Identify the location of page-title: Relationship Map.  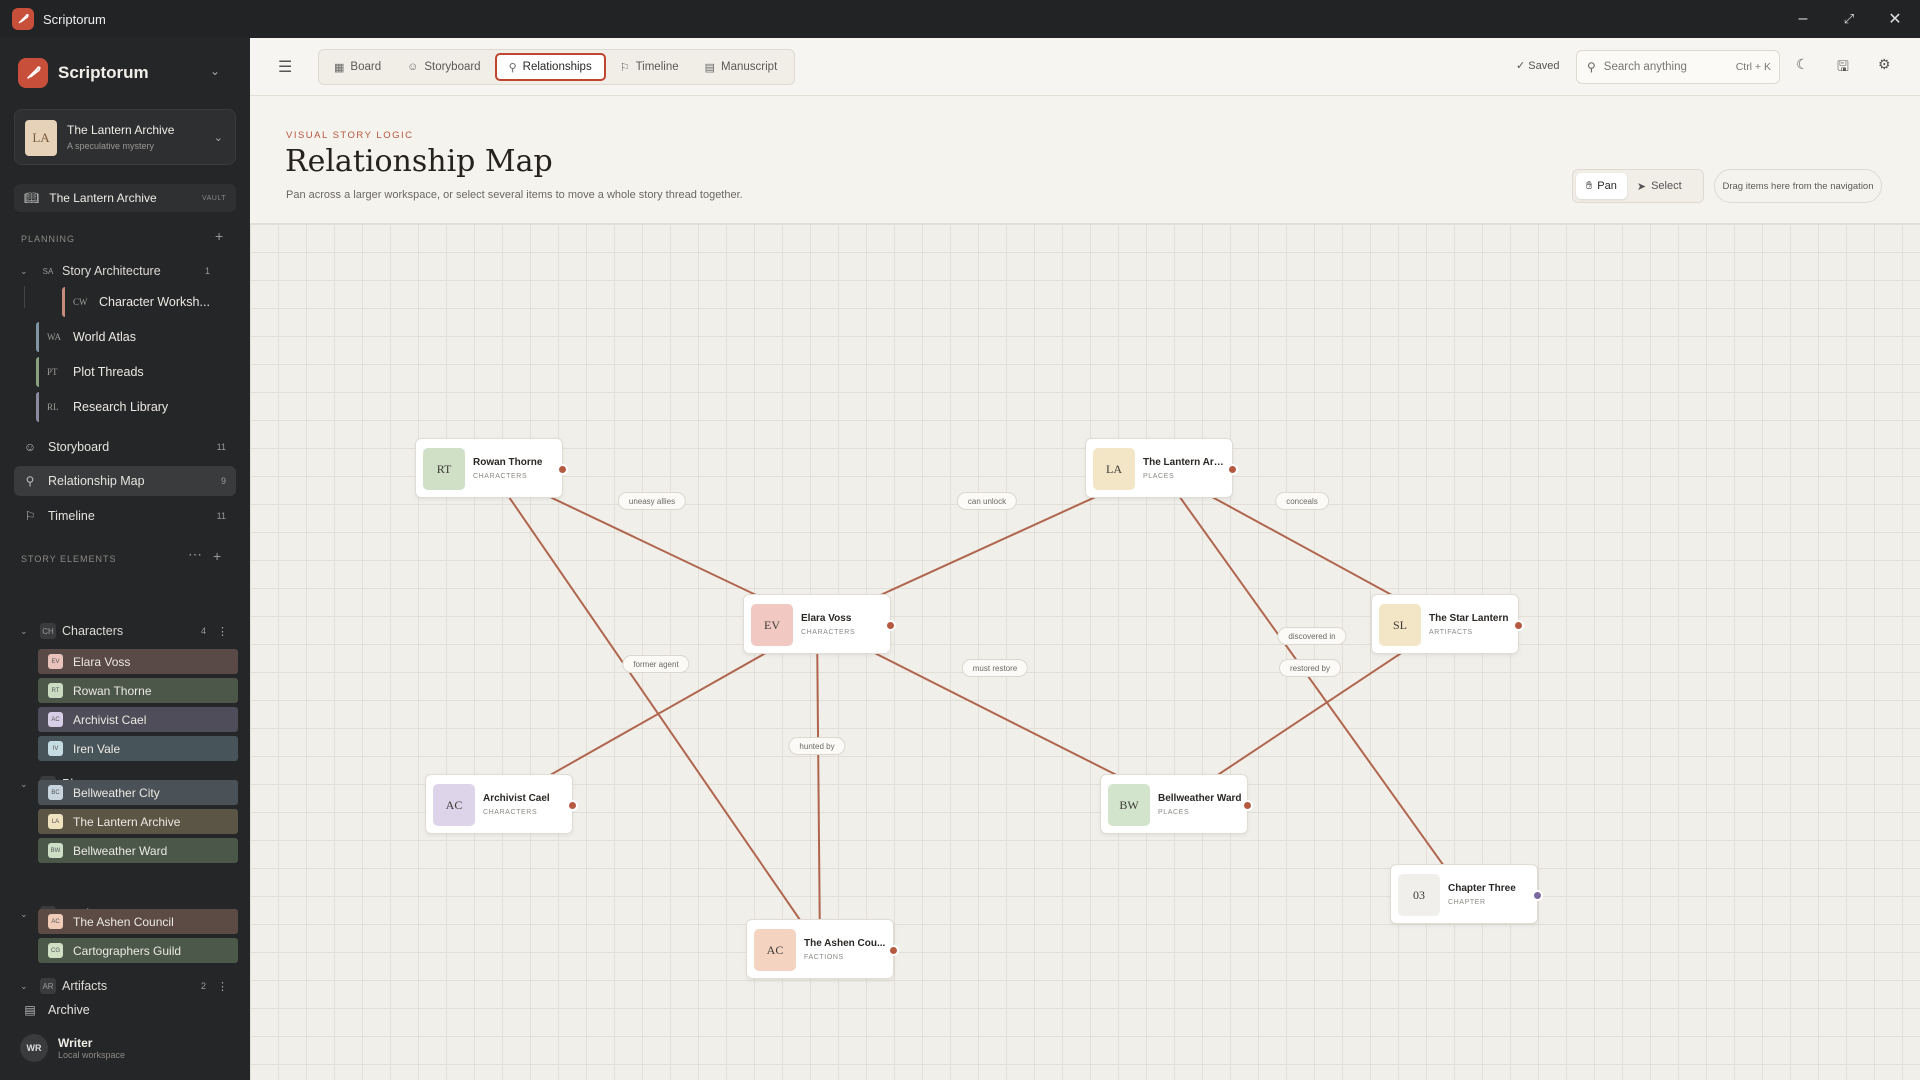
(419, 161).